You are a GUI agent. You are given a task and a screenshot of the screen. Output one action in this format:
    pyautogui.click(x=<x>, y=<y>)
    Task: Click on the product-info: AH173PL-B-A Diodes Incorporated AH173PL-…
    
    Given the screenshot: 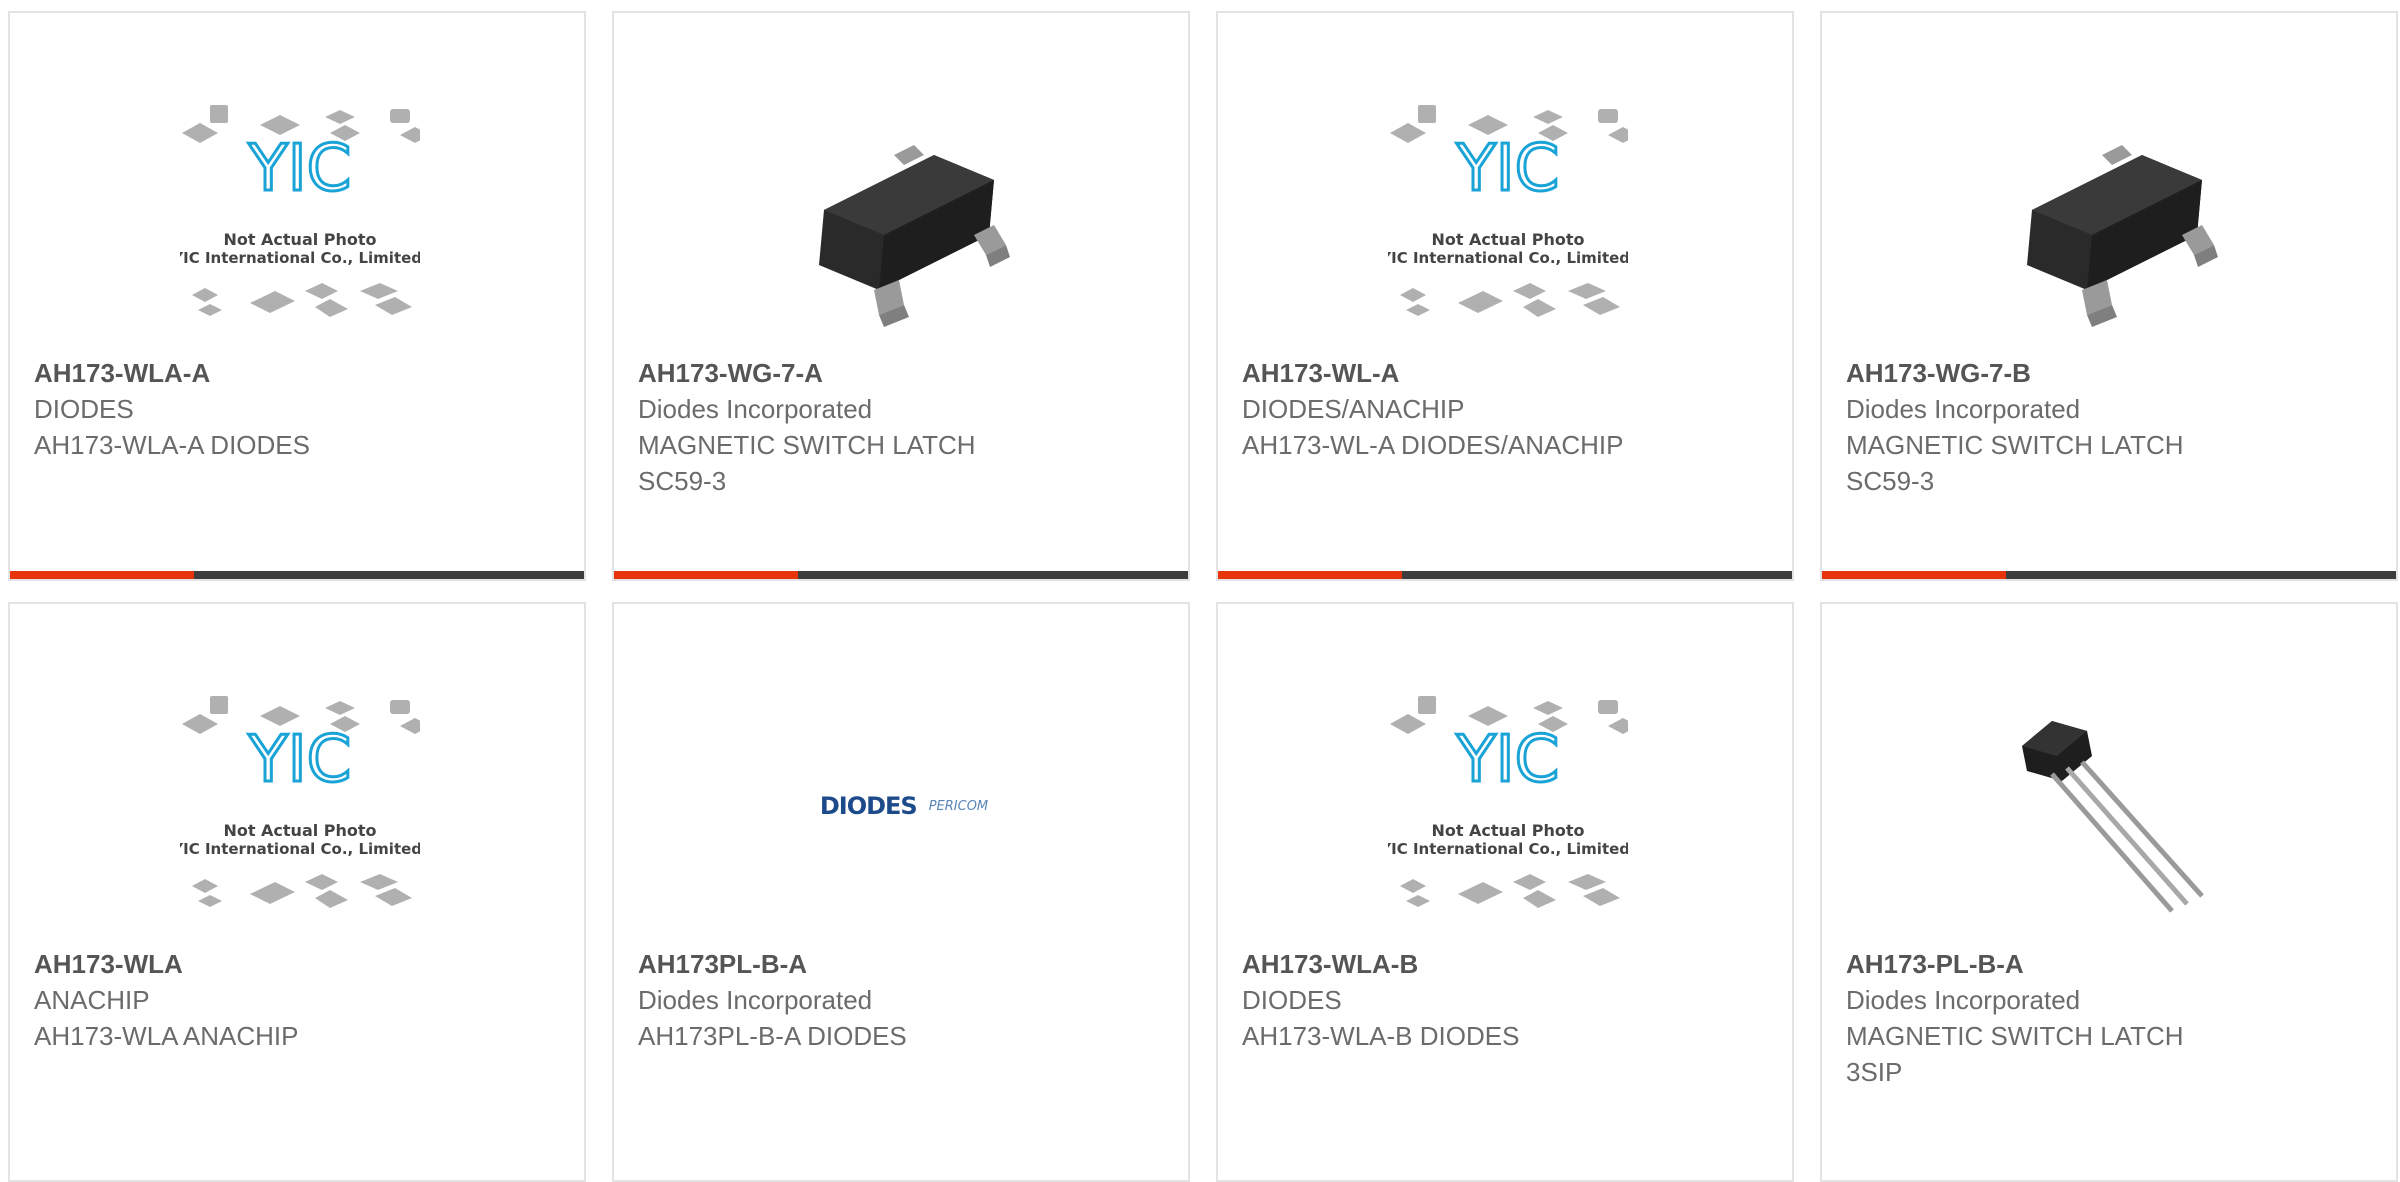 What is the action you would take?
    pyautogui.click(x=903, y=1000)
    